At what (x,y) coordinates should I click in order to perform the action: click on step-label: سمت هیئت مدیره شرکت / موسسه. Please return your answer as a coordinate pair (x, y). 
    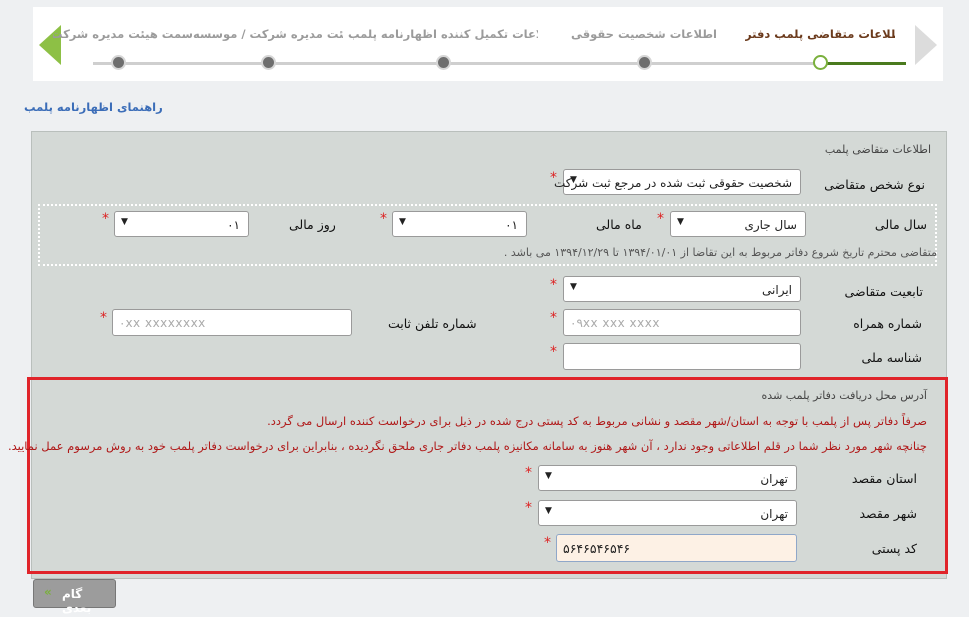
    Looking at the image, I should click on (123, 34).